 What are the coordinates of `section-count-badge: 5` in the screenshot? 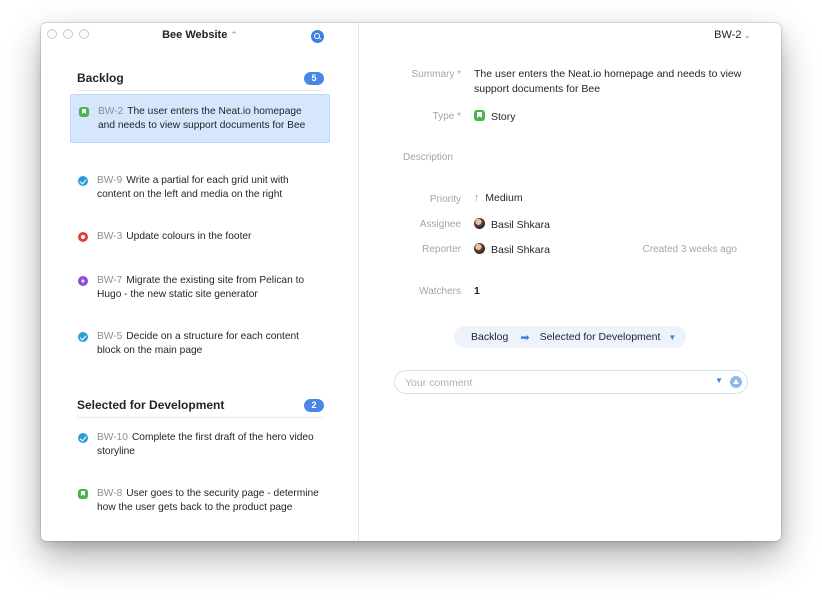 It's located at (314, 78).